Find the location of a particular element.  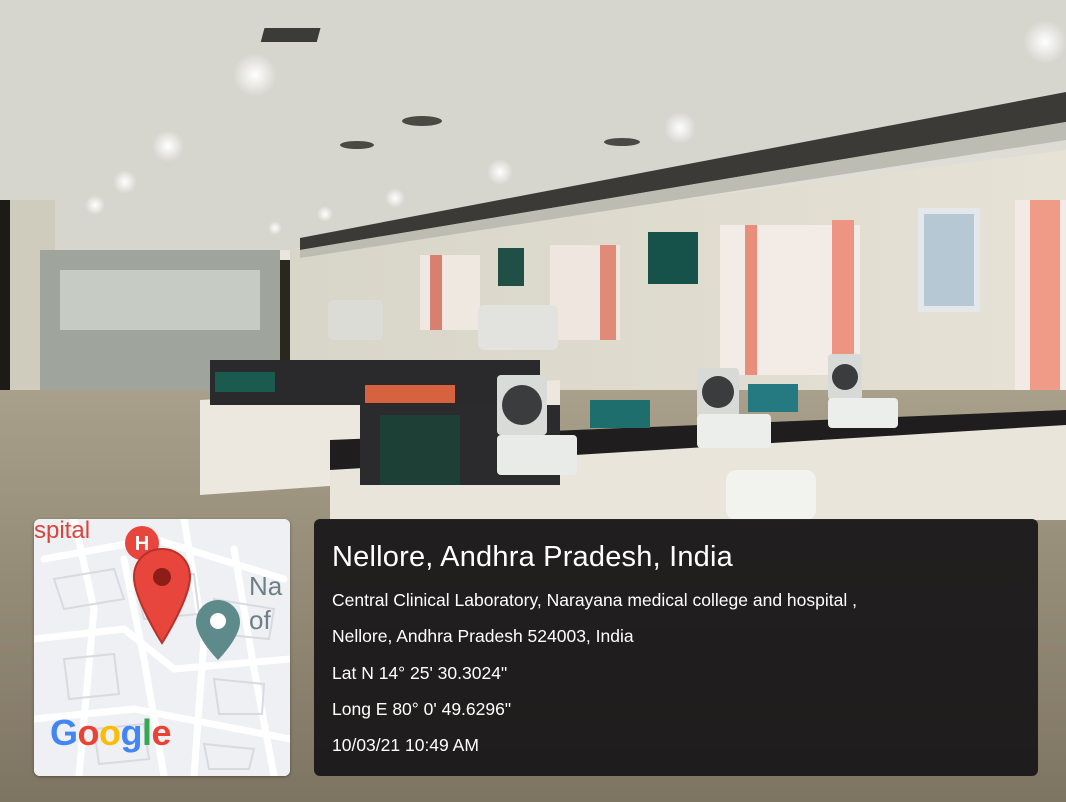

address-line-2: Nellore, Andhra Pradesh 524003, India is located at coordinates (483, 636).